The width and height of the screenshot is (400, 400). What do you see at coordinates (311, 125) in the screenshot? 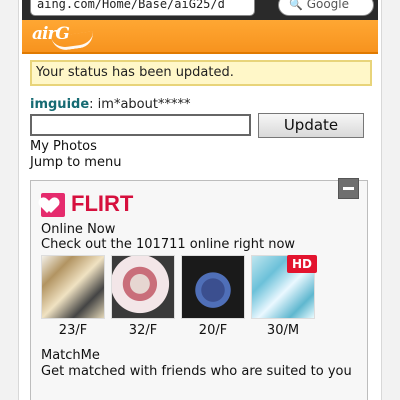
I see `update-button: Update` at bounding box center [311, 125].